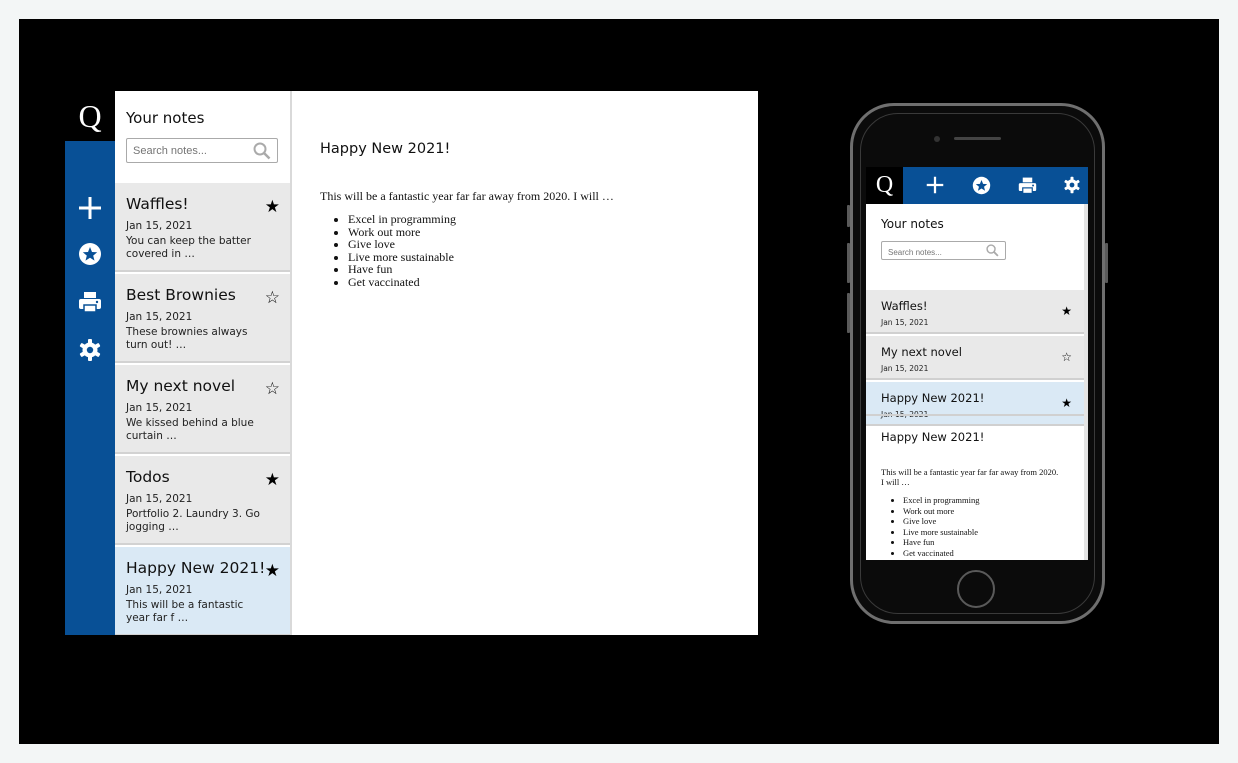 This screenshot has height=763, width=1238. What do you see at coordinates (1106, 263) in the screenshot?
I see `phone-power-button` at bounding box center [1106, 263].